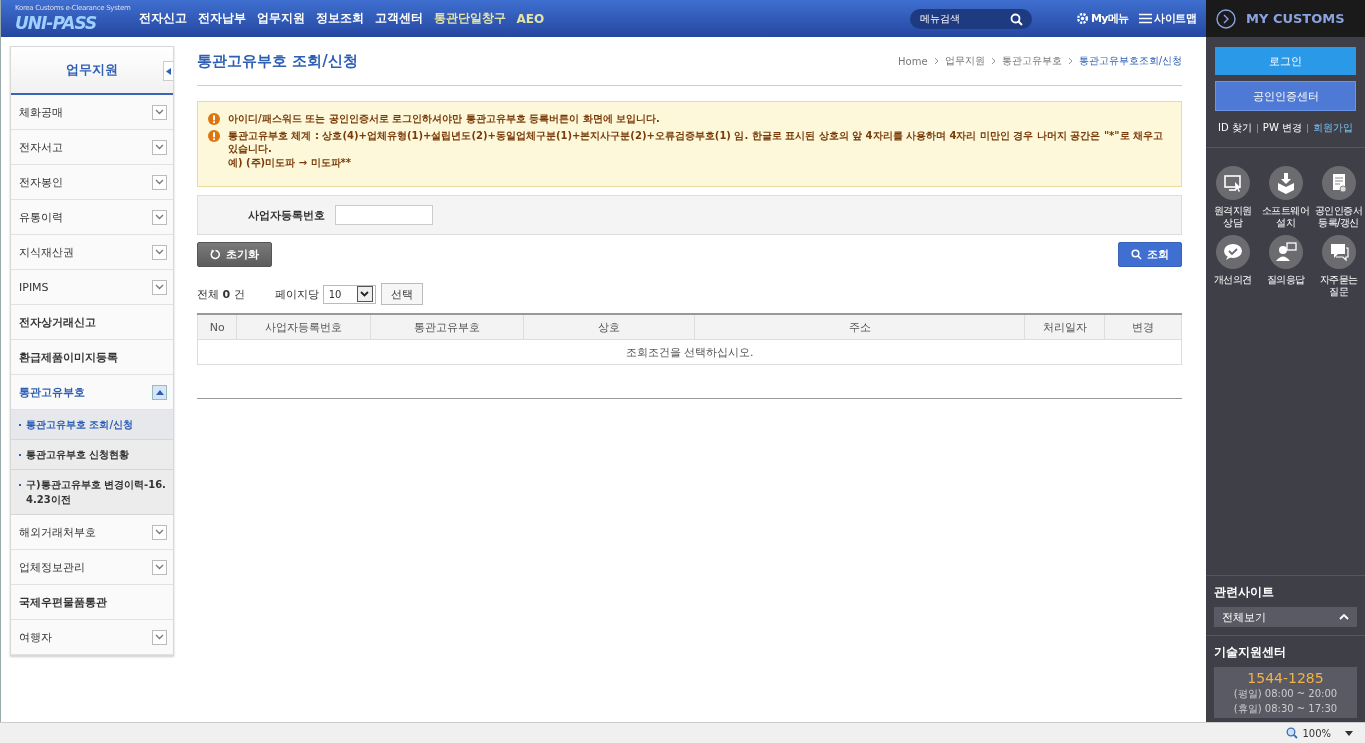 This screenshot has width=1365, height=743. Describe the element at coordinates (1226, 18) in the screenshot. I see `chevron-circle-icon` at that location.